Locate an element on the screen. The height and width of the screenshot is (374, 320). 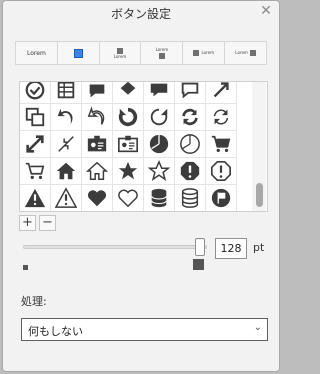
id-card-outline-icon is located at coordinates (128, 144).